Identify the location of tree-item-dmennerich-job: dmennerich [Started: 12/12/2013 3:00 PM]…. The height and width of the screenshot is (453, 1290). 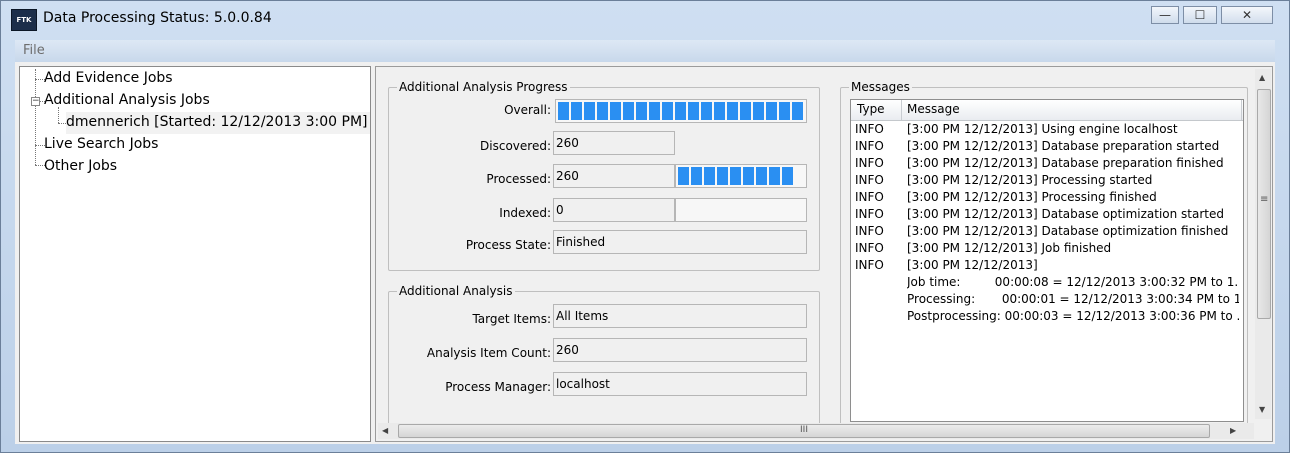
(218, 122).